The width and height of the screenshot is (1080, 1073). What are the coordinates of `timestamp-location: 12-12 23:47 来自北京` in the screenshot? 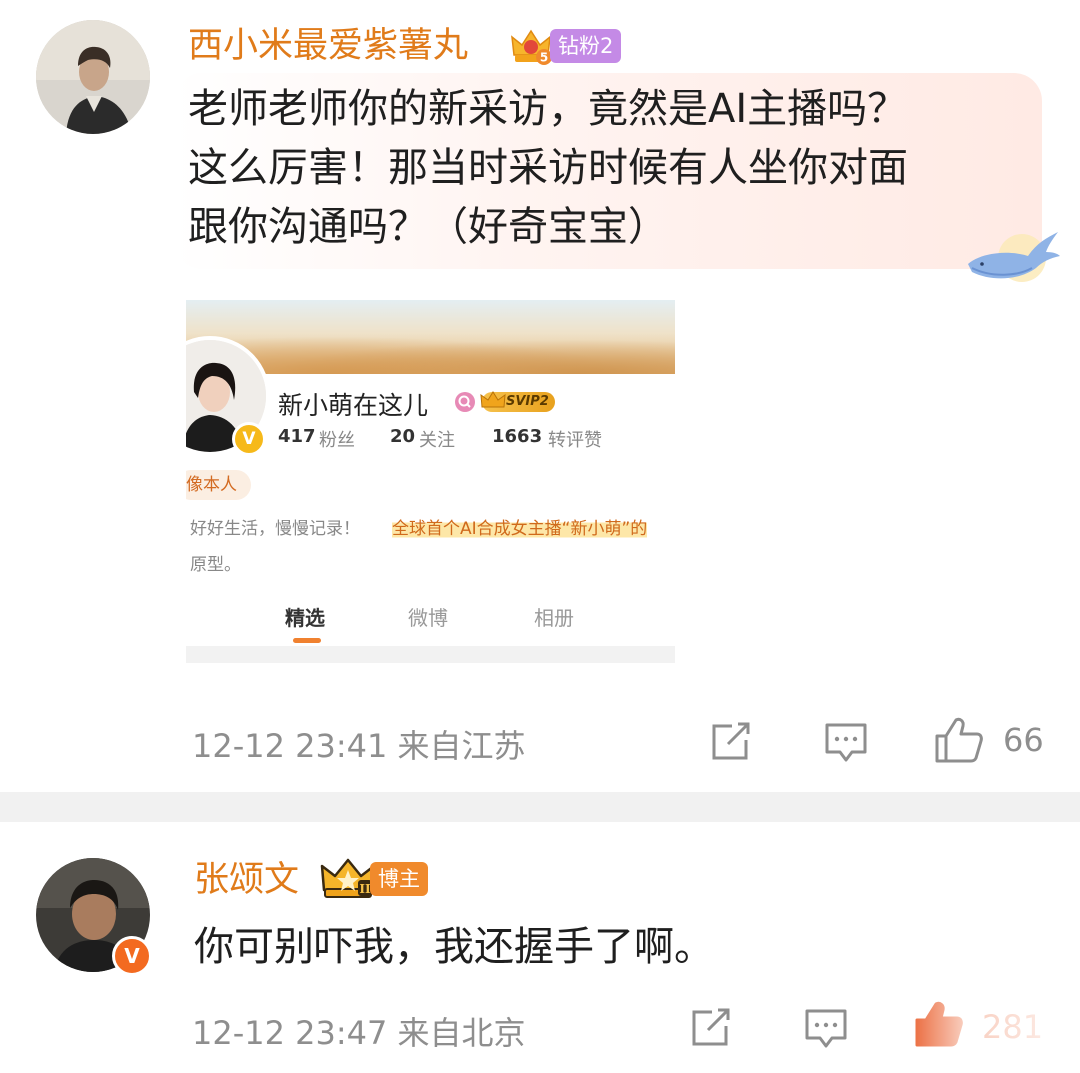 It's located at (359, 1033).